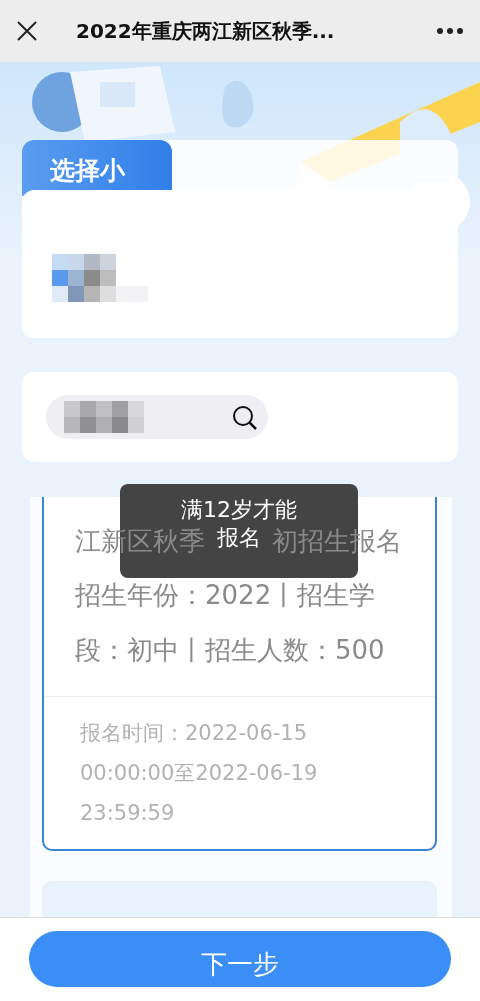 This screenshot has height=1001, width=480. Describe the element at coordinates (230, 623) in the screenshot. I see `enrollment-info: 招生年份：2022丨招生学段：初中丨招生人数：500` at that location.